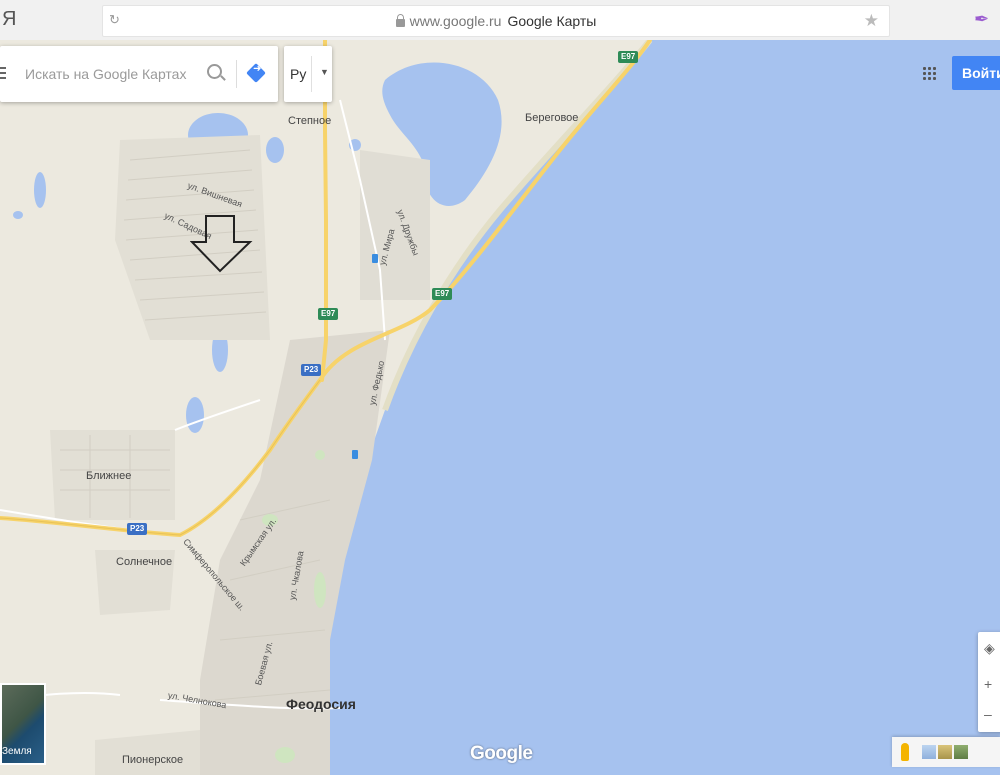 The height and width of the screenshot is (775, 1000). I want to click on caret-down-icon: ▼, so click(324, 72).